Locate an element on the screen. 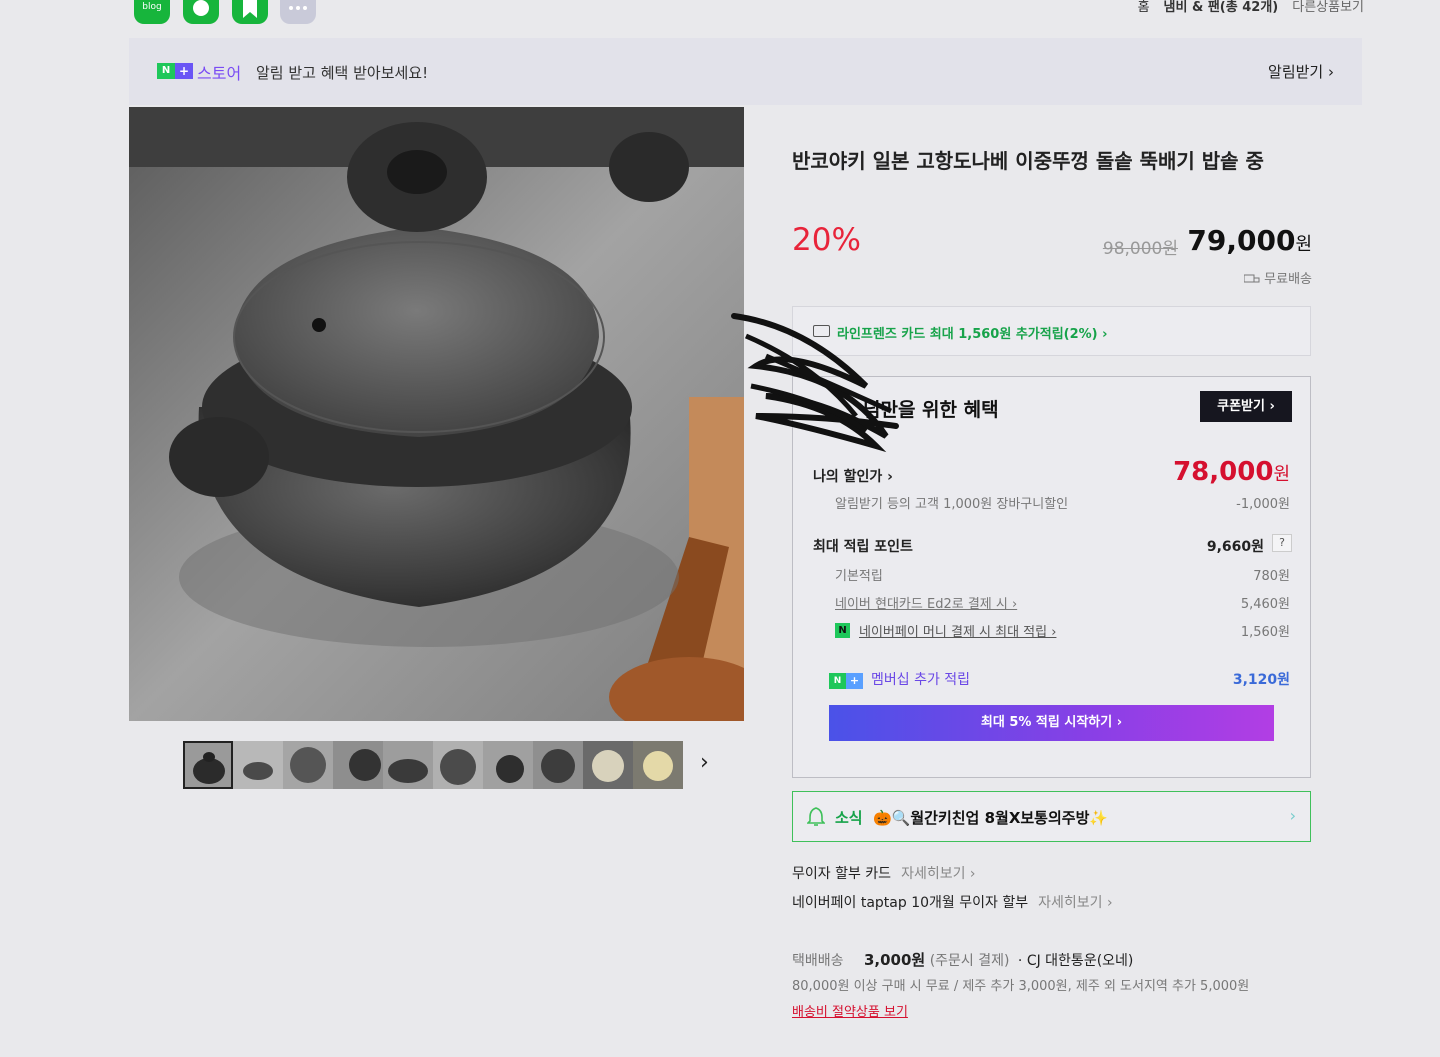  free-shipping: 무료배송 is located at coordinates (1277, 277).